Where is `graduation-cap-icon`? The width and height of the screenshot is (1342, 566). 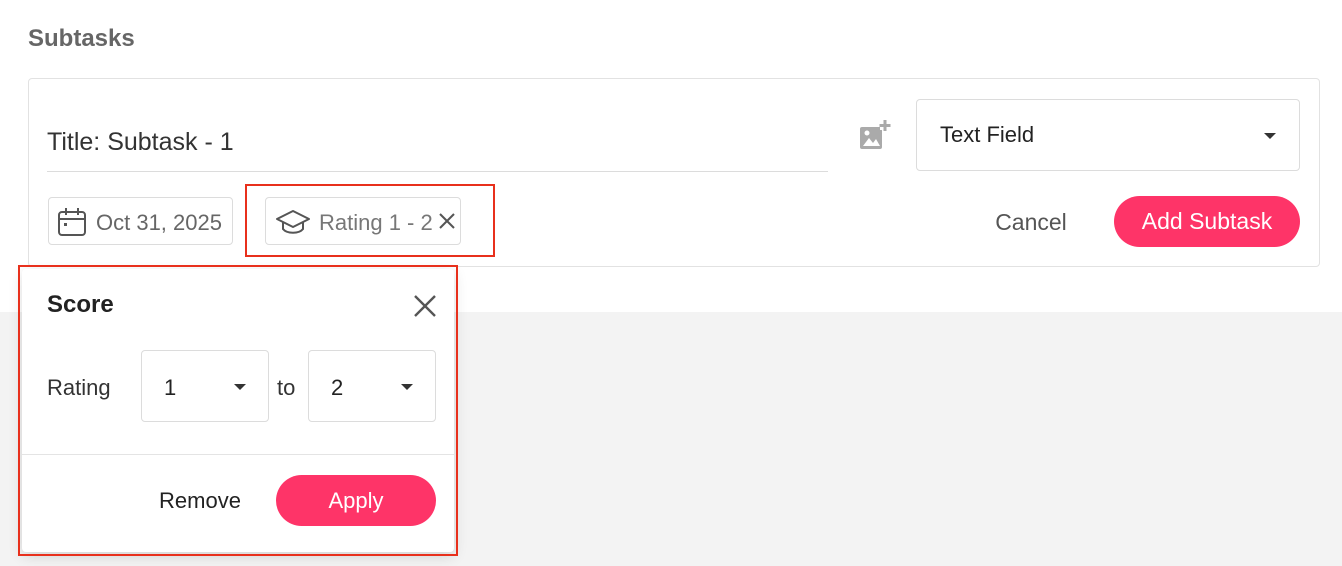
graduation-cap-icon is located at coordinates (293, 222).